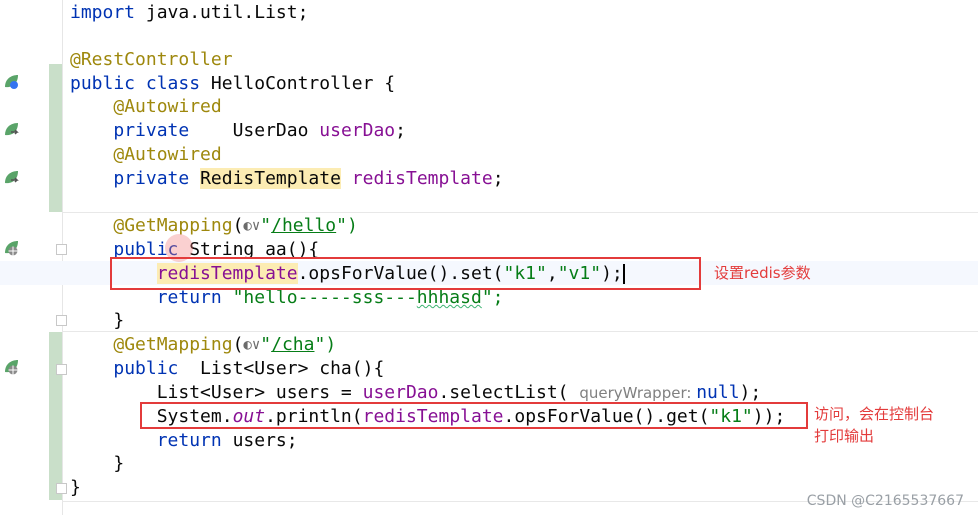 The height and width of the screenshot is (515, 978). I want to click on code-token: /cha, so click(293, 344).